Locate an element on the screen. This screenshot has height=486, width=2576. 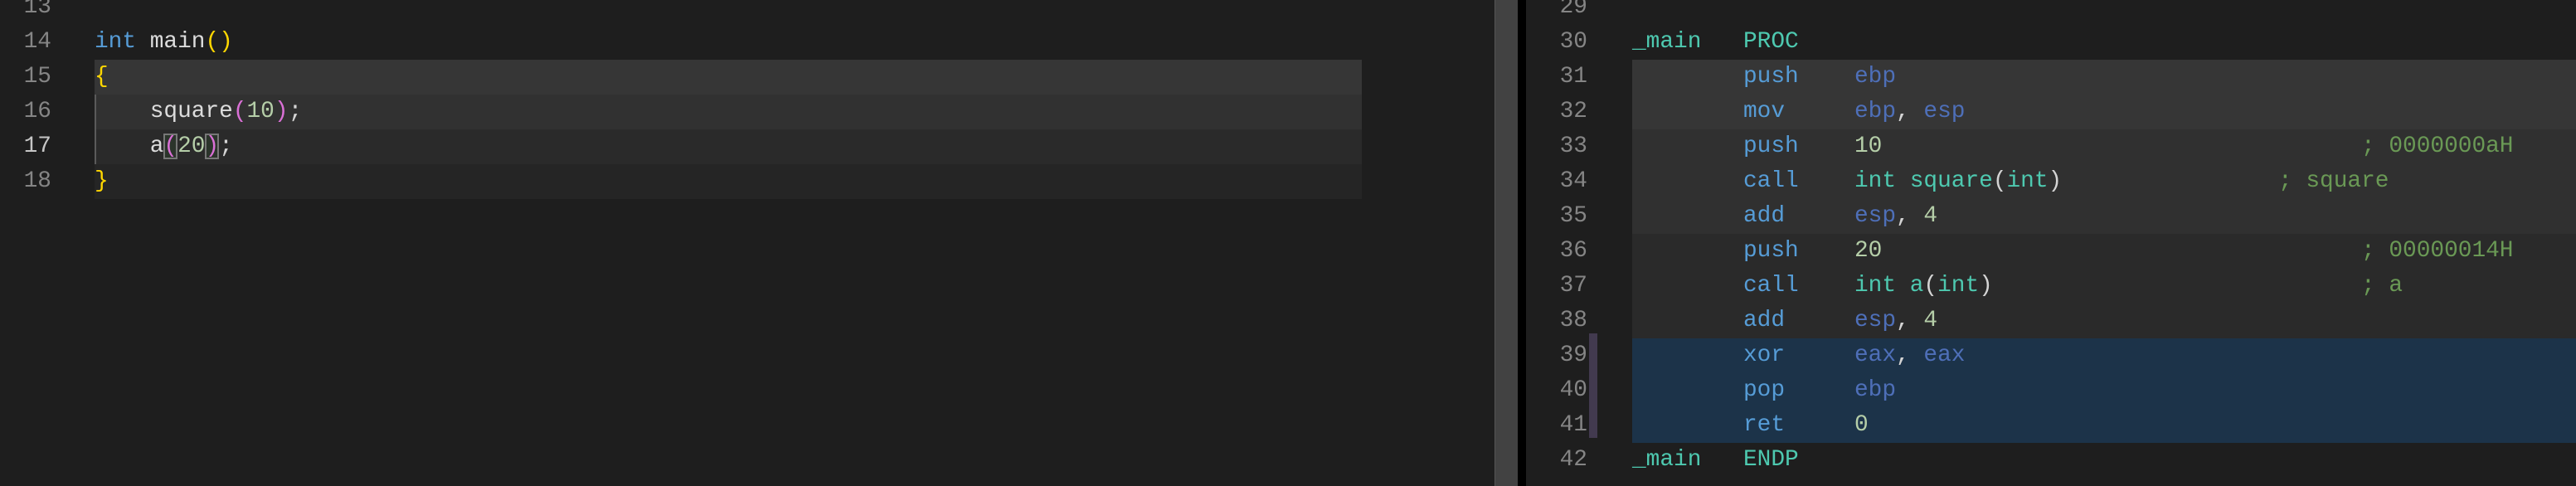
line-number: 42 is located at coordinates (1573, 460).